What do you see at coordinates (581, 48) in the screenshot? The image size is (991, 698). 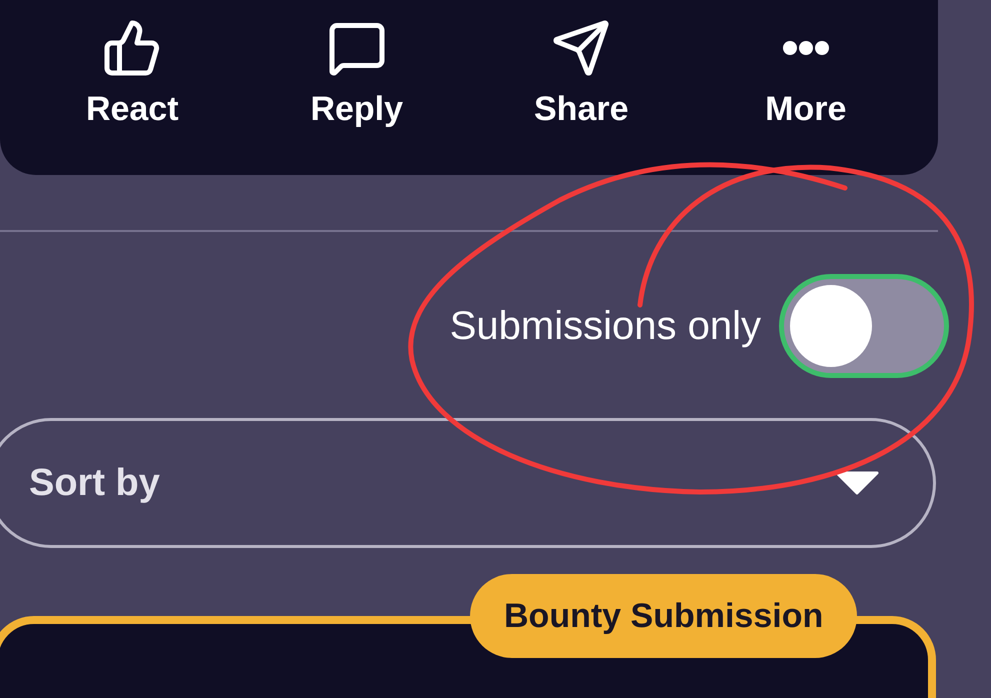 I see `paper-plane-icon` at bounding box center [581, 48].